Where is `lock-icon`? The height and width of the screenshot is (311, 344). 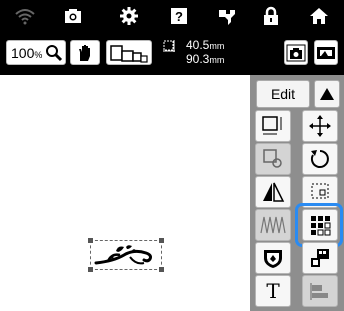
lock-icon is located at coordinates (271, 16).